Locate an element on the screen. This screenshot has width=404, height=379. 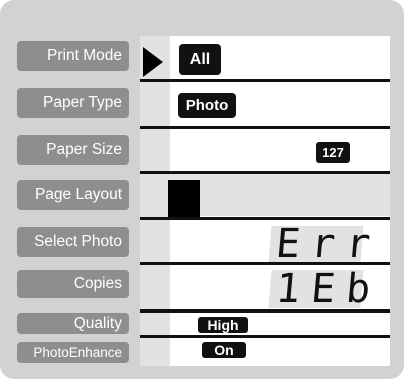
photo-enhance-value: On is located at coordinates (224, 350).